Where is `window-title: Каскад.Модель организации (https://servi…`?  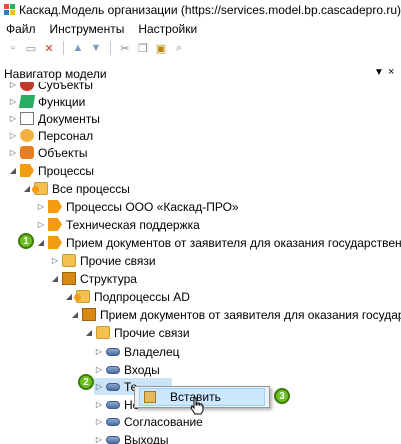 window-title: Каскад.Модель организации (https://servi… is located at coordinates (210, 10).